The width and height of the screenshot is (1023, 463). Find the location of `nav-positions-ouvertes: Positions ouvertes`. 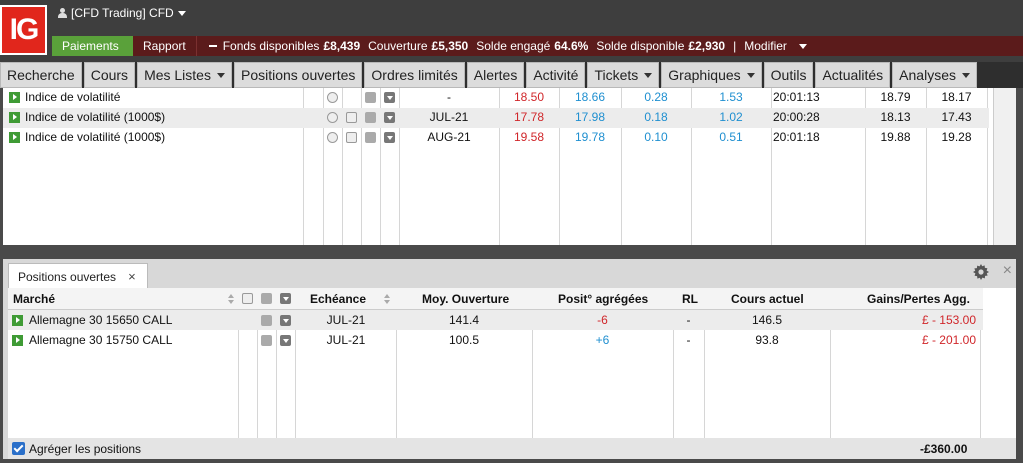

nav-positions-ouvertes: Positions ouvertes is located at coordinates (298, 75).